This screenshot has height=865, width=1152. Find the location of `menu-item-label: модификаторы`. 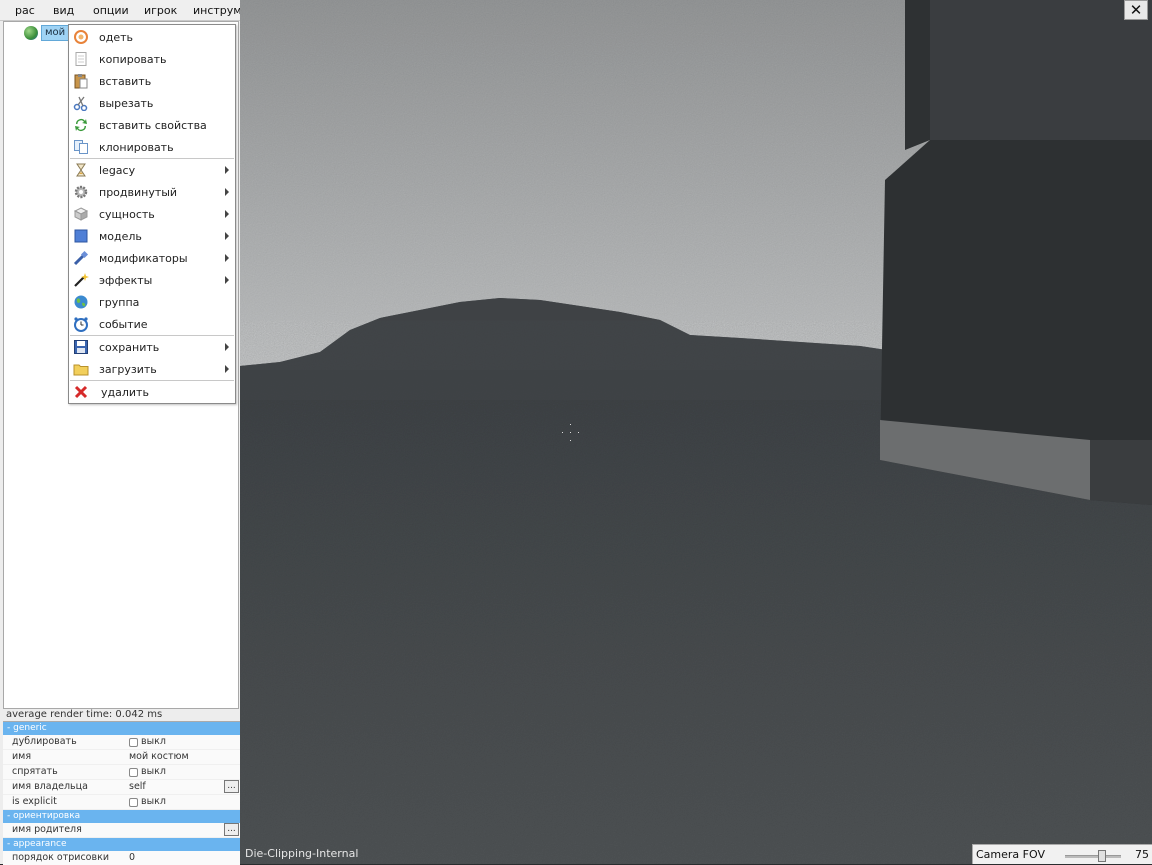

menu-item-label: модификаторы is located at coordinates (143, 258).